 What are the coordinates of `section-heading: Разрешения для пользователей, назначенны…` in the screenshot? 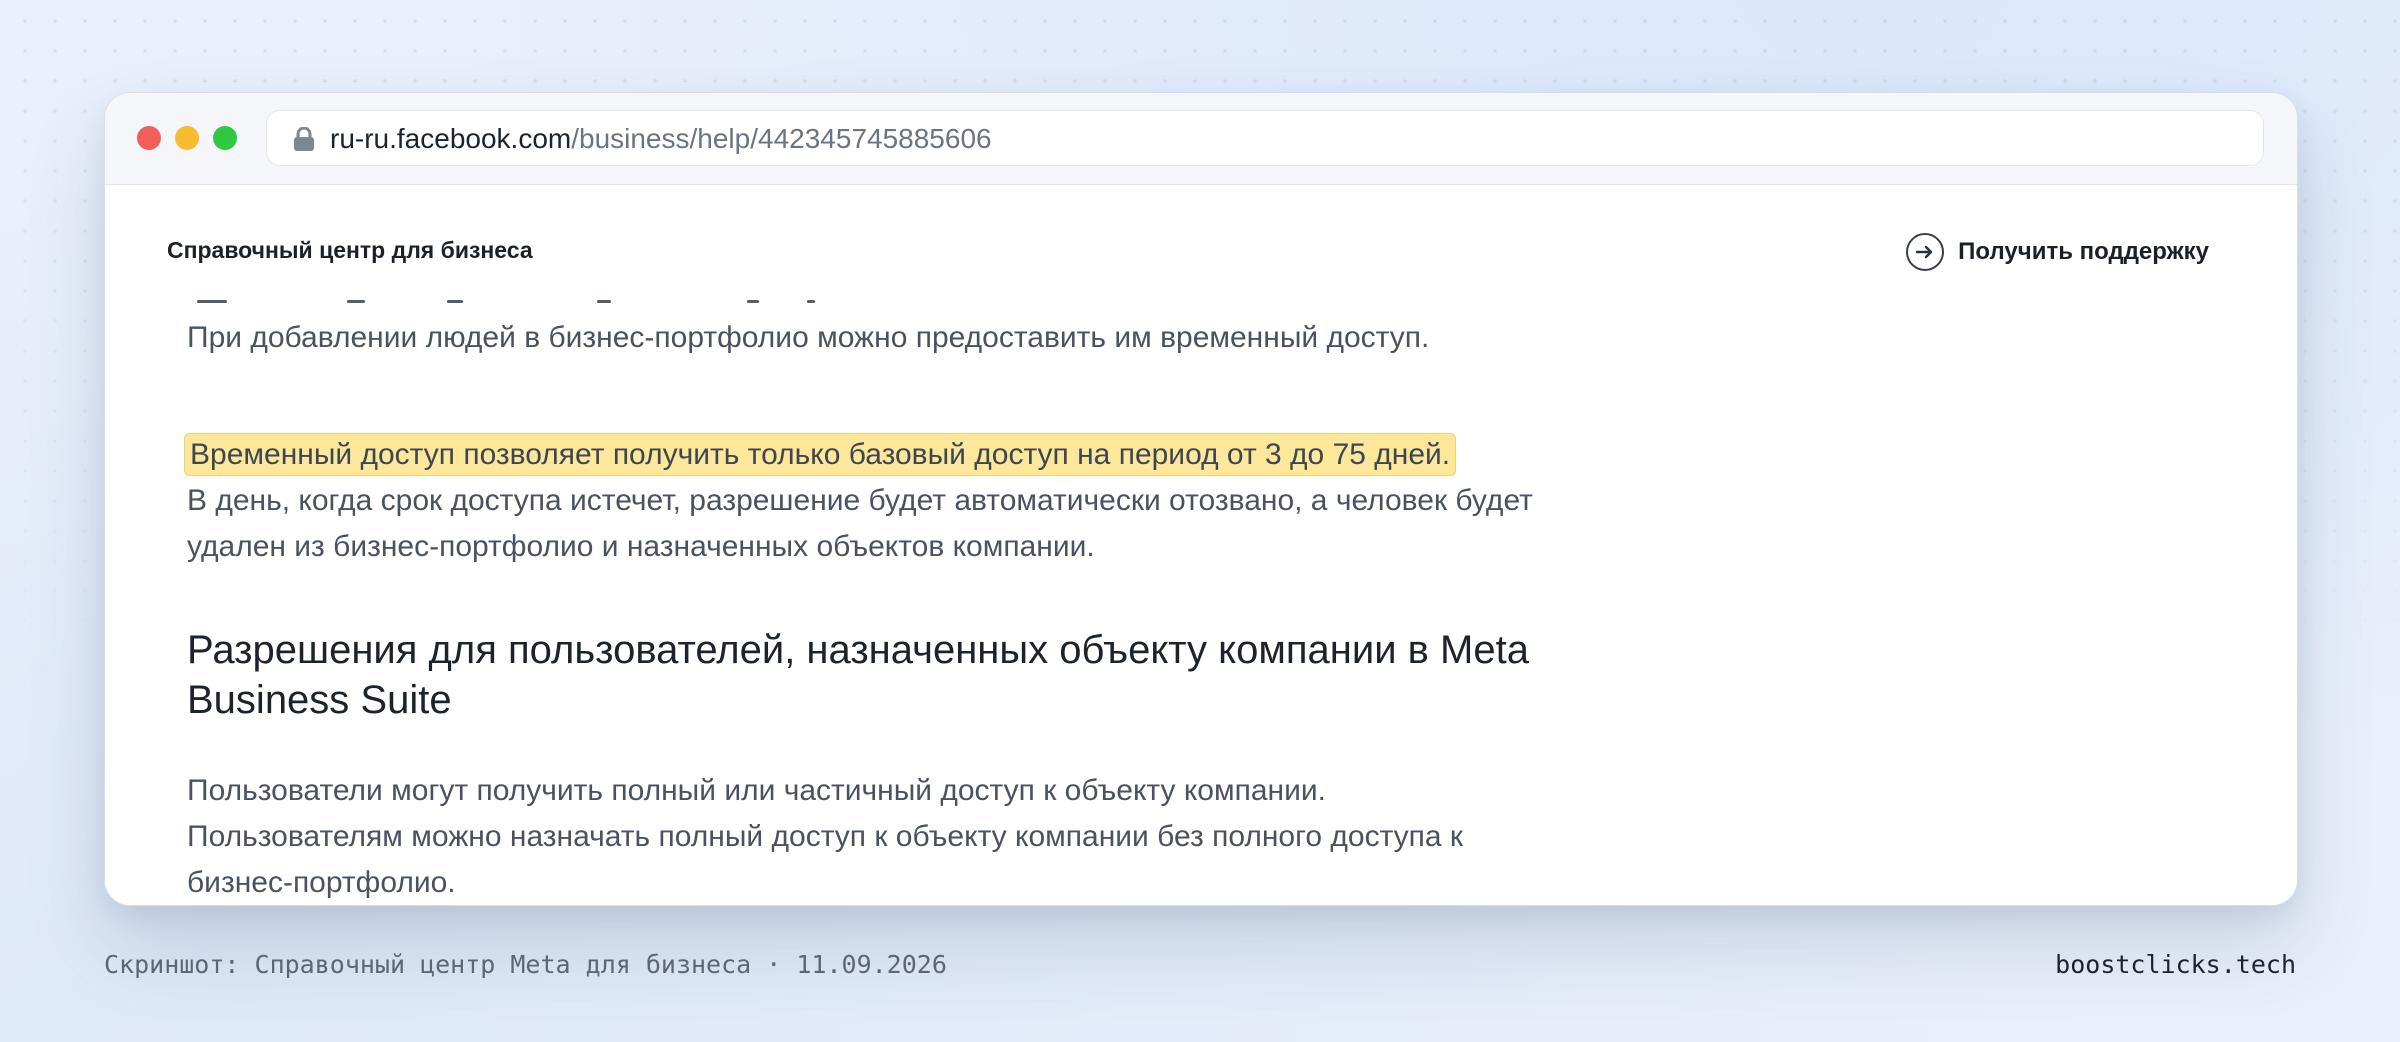 It's located at (858, 675).